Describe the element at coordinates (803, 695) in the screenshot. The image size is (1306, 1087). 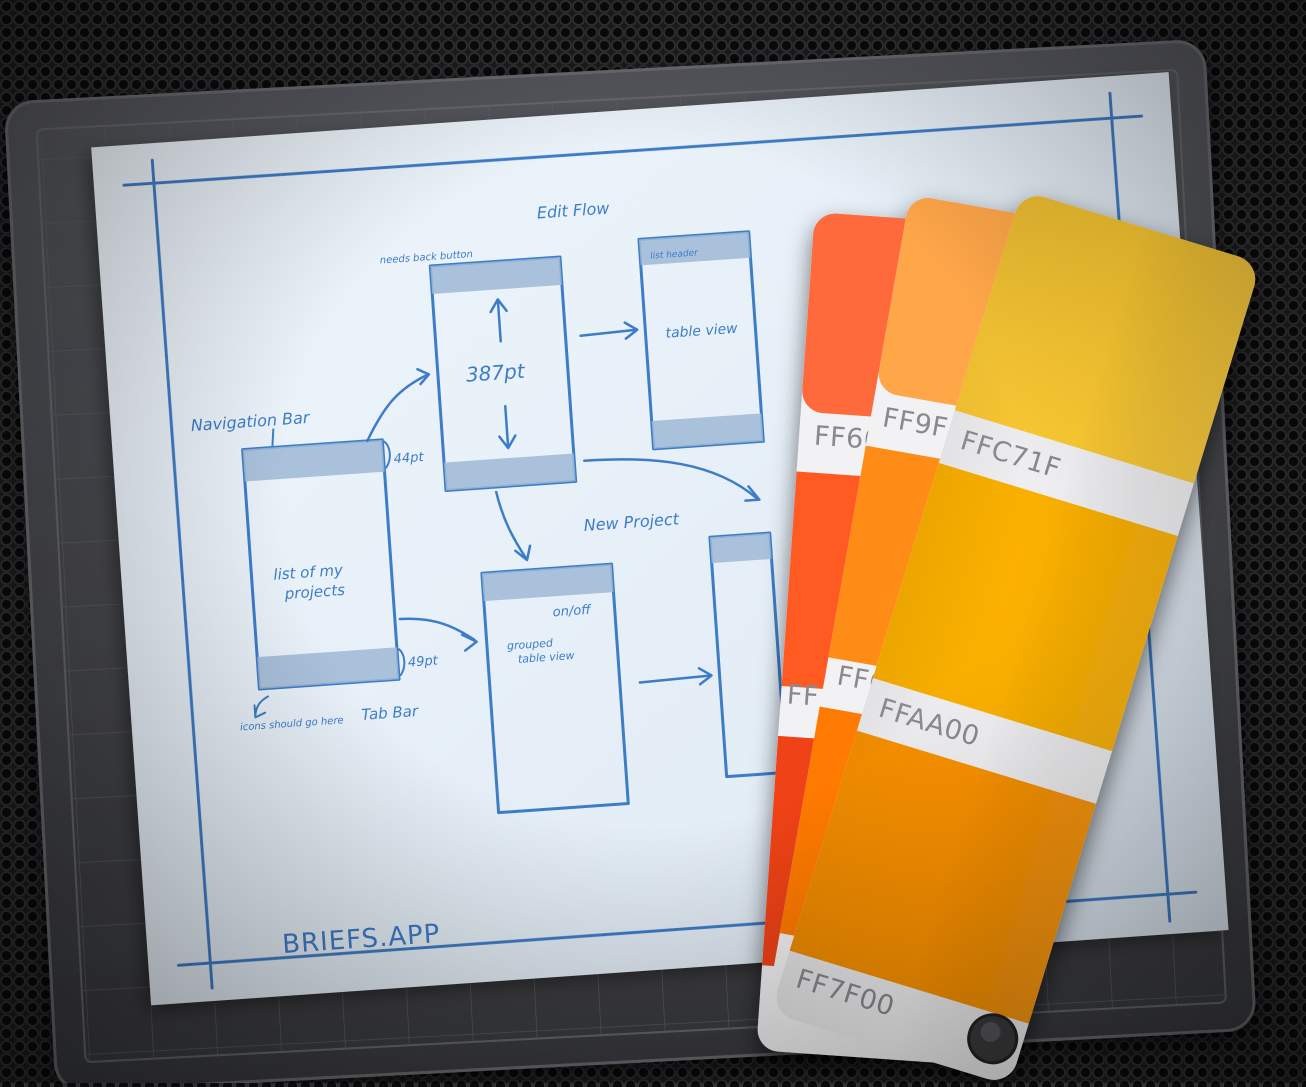
I see `swatch-red-code-2: FF` at that location.